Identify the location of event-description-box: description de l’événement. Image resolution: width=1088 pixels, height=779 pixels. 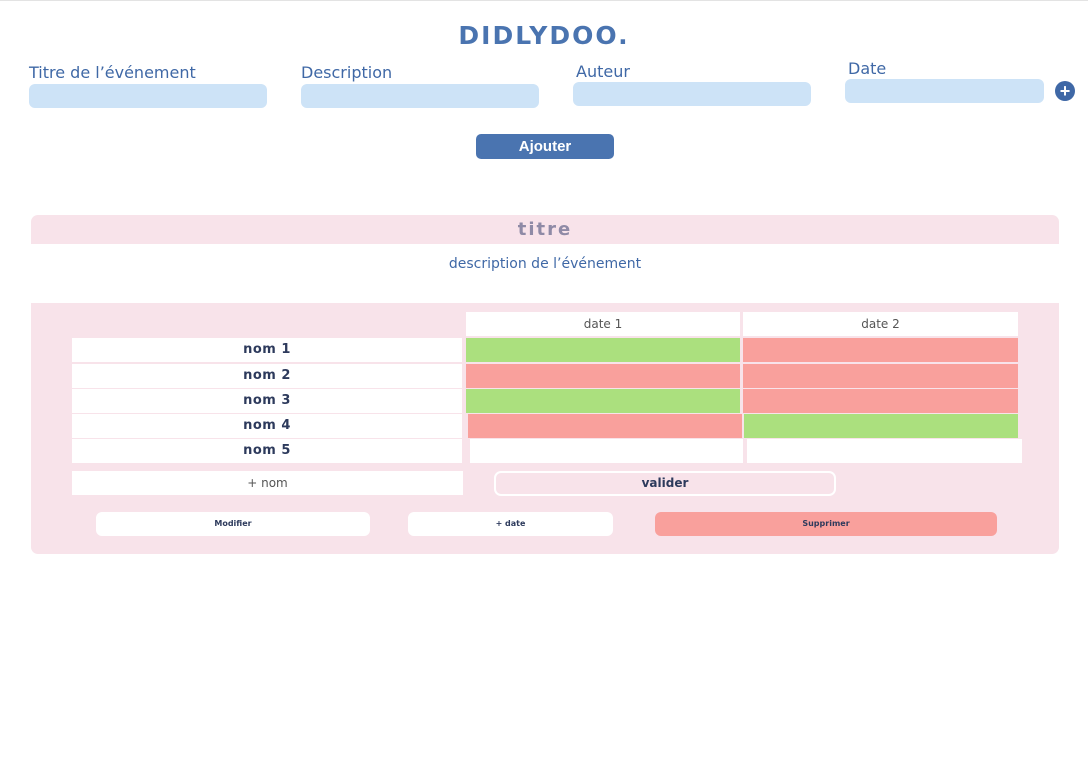
(545, 273).